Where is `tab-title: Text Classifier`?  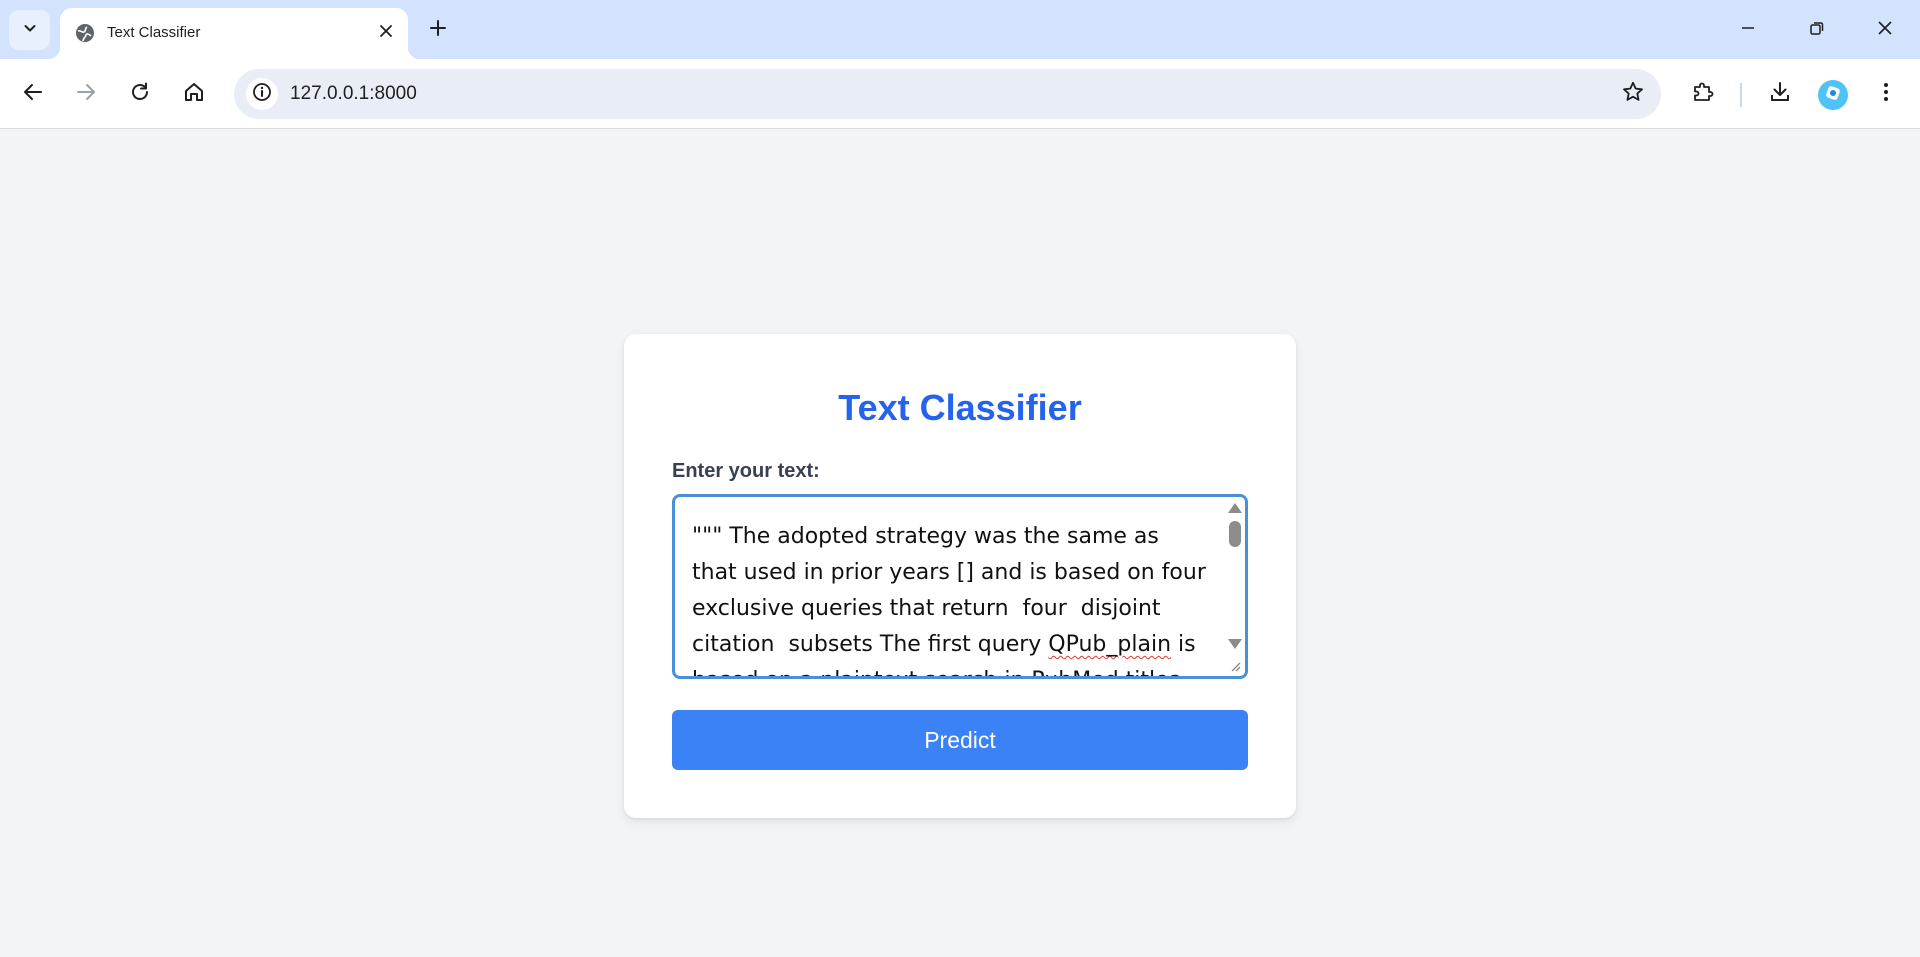
tab-title: Text Classifier is located at coordinates (154, 32).